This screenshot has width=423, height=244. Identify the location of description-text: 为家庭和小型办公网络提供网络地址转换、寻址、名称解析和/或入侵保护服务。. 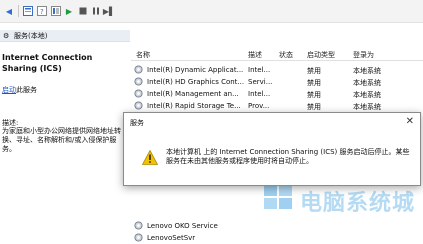
(61, 140).